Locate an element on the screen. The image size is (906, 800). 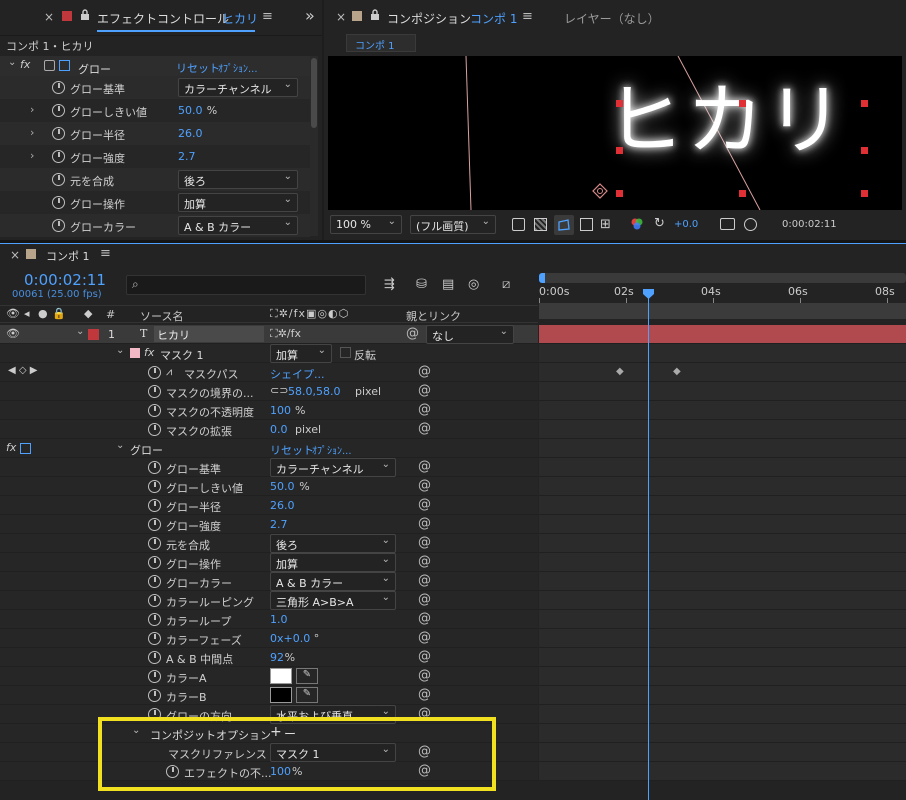
comp-name: コンポ 1 is located at coordinates (493, 18).